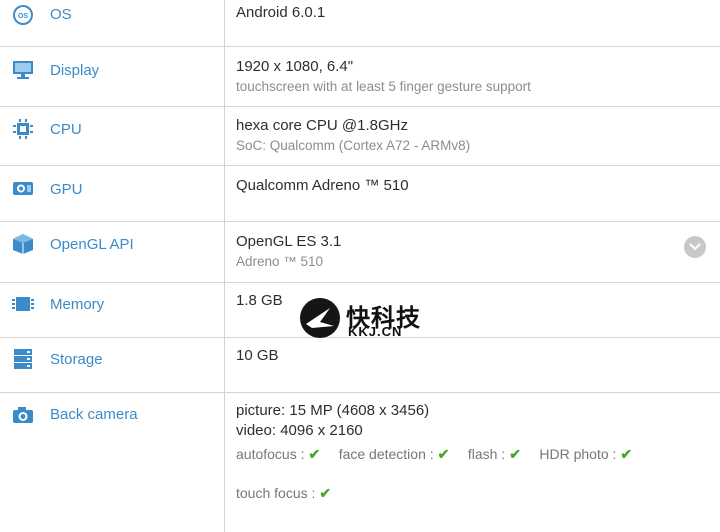  I want to click on row-label: Back camera, so click(94, 414).